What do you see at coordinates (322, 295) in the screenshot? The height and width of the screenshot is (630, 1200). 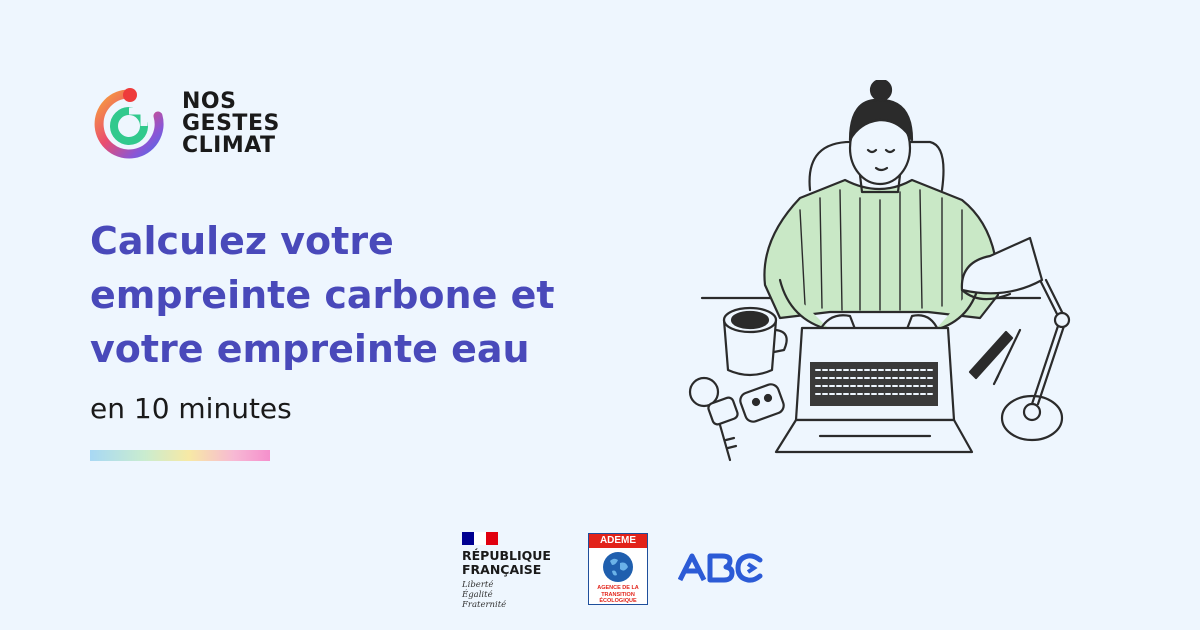 I see `headline-line2: empreinte carbone et` at bounding box center [322, 295].